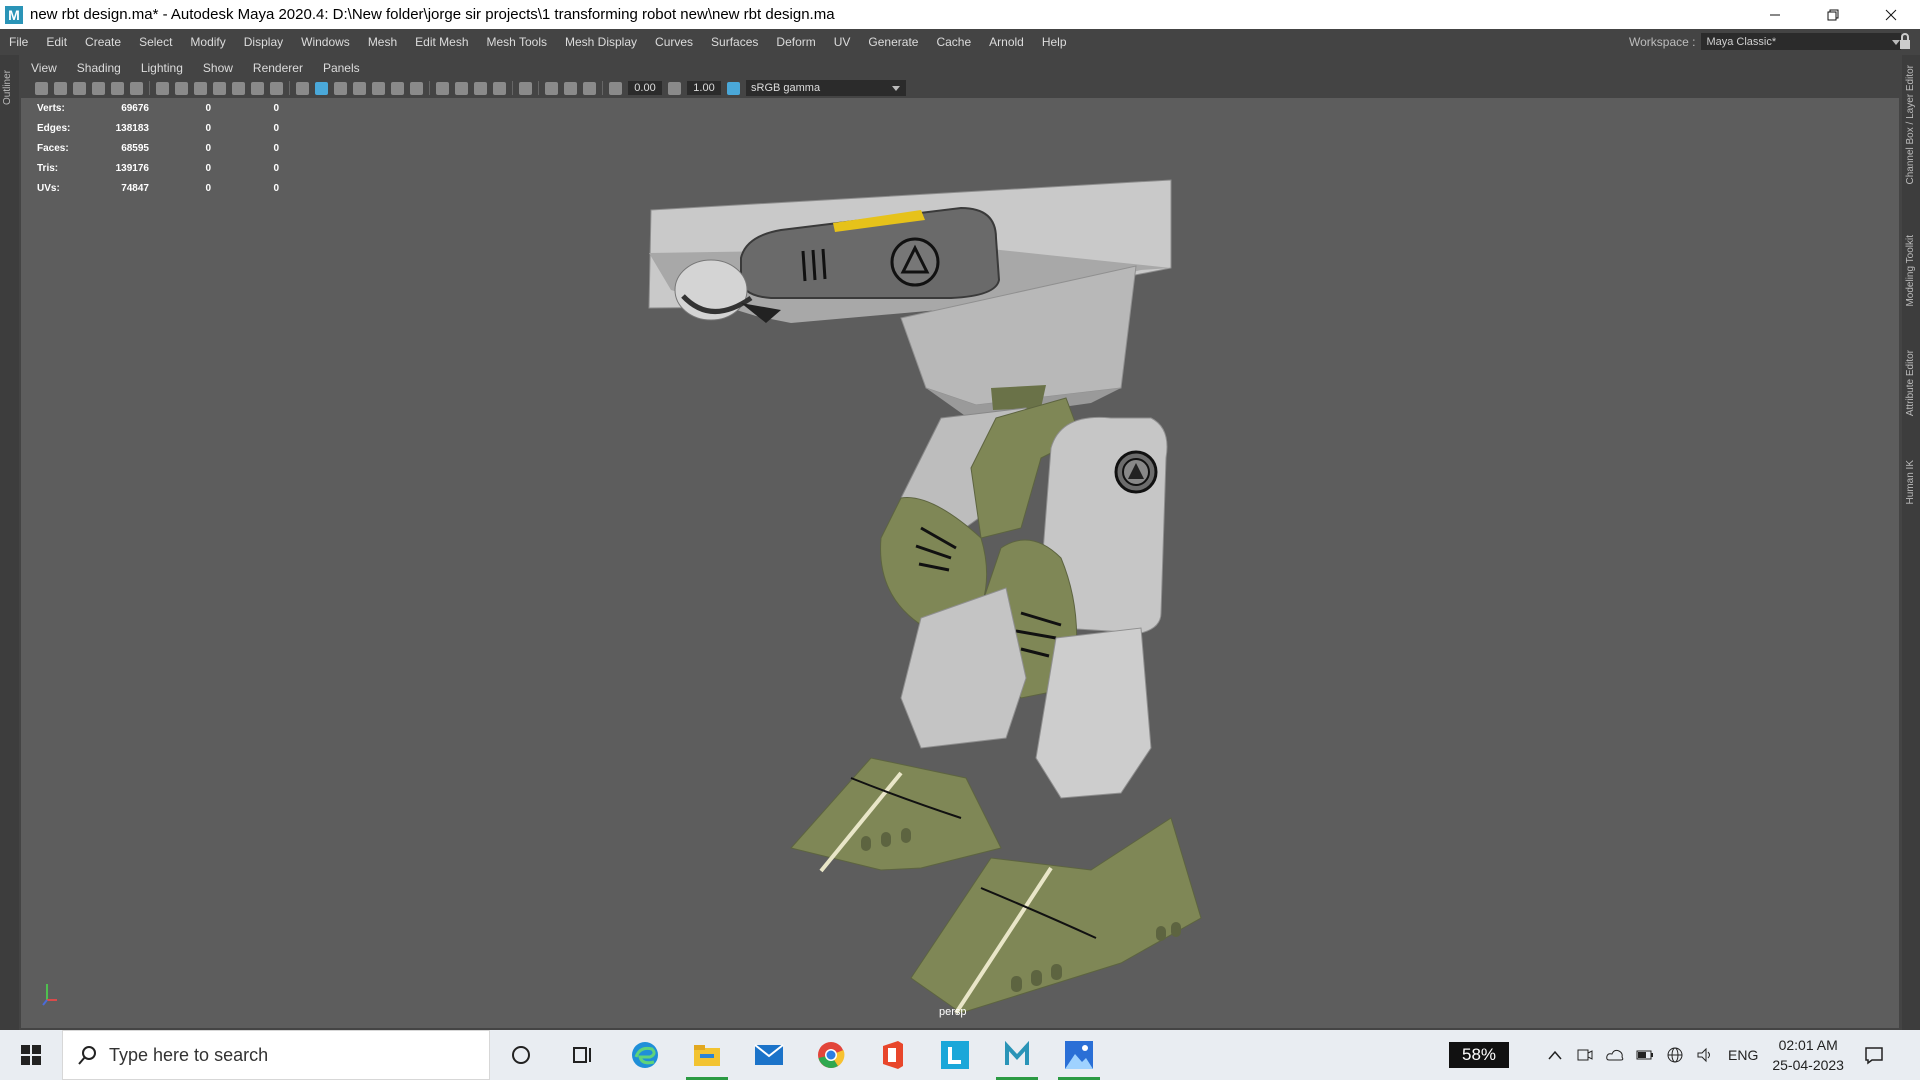 The image size is (1920, 1080). Describe the element at coordinates (517, 42) in the screenshot. I see `menu-mesh-tools: Mesh Tools` at that location.